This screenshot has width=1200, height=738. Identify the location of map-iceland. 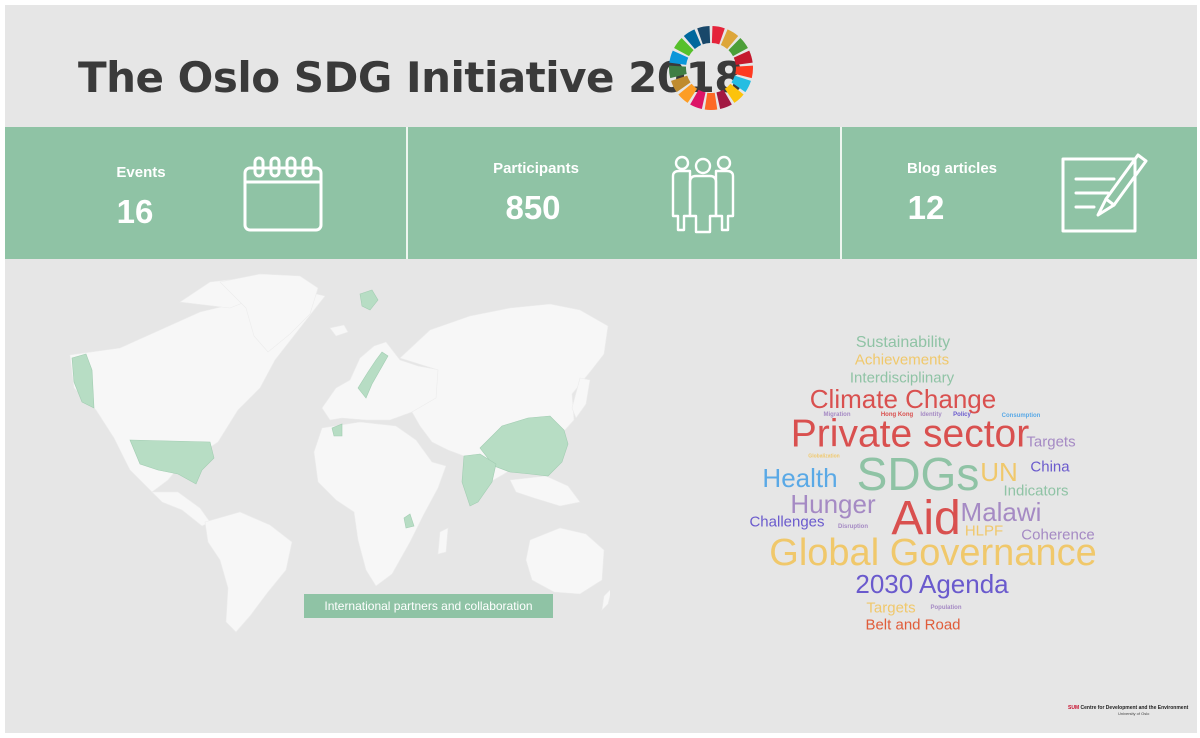
(339, 330).